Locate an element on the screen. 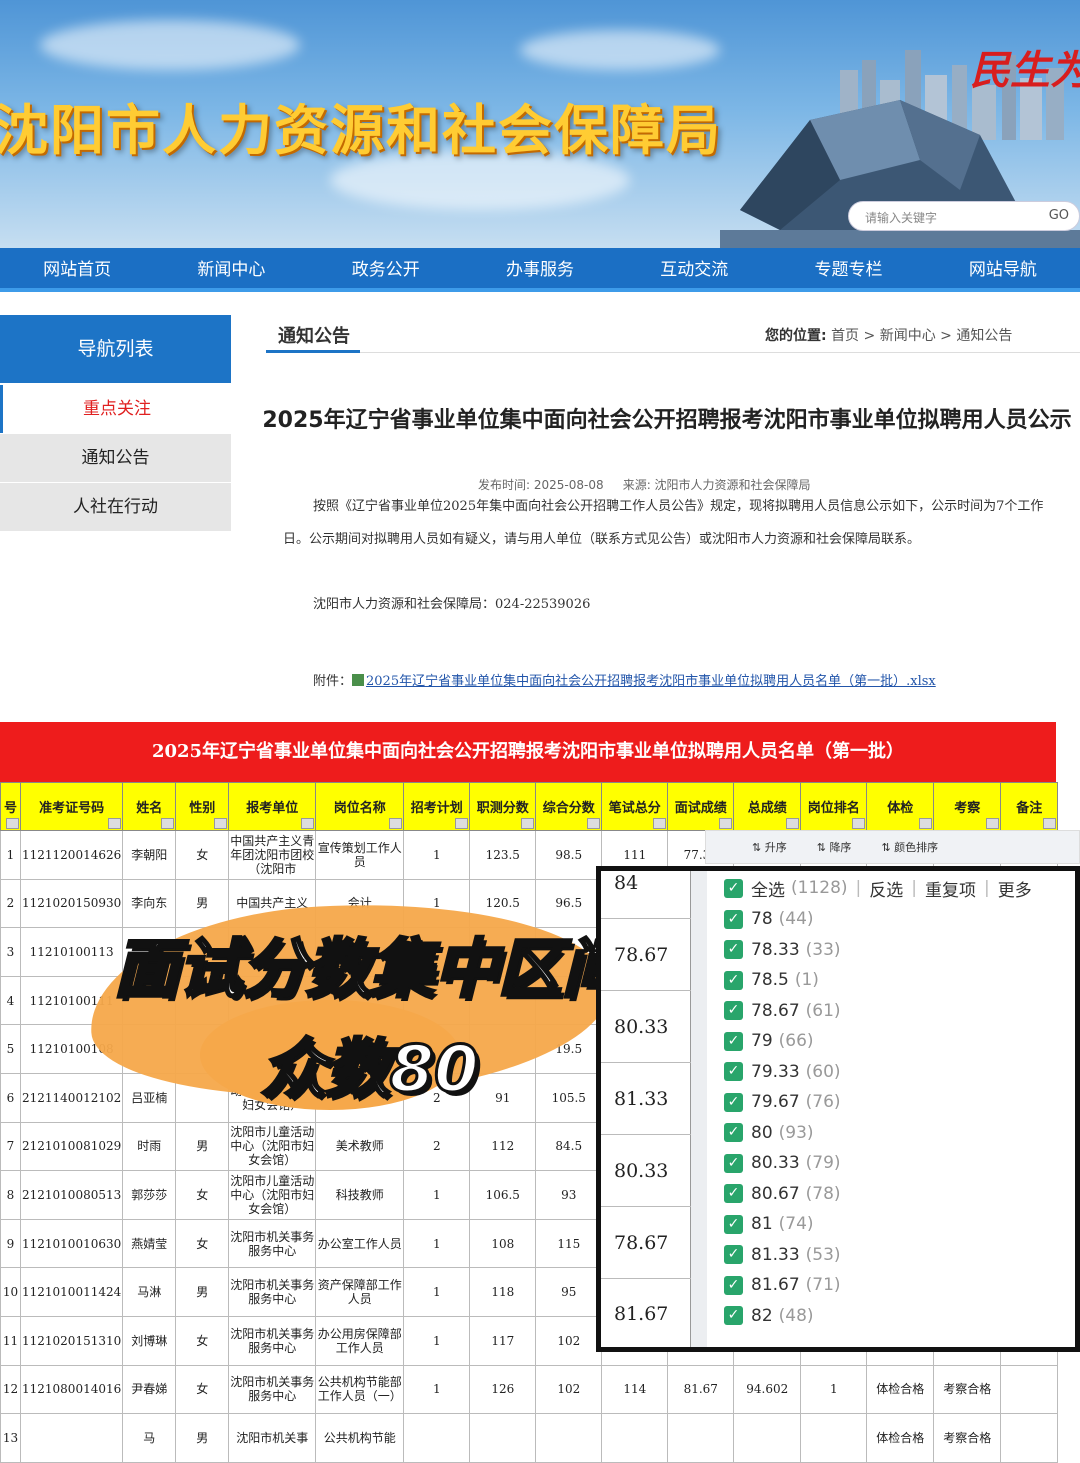  zoomed-score-cell: 80.33 is located at coordinates (646, 1171).